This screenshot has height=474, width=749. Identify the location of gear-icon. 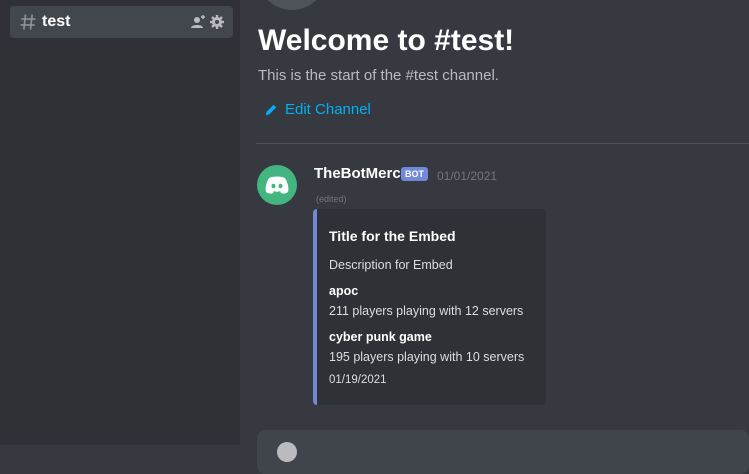
(217, 22).